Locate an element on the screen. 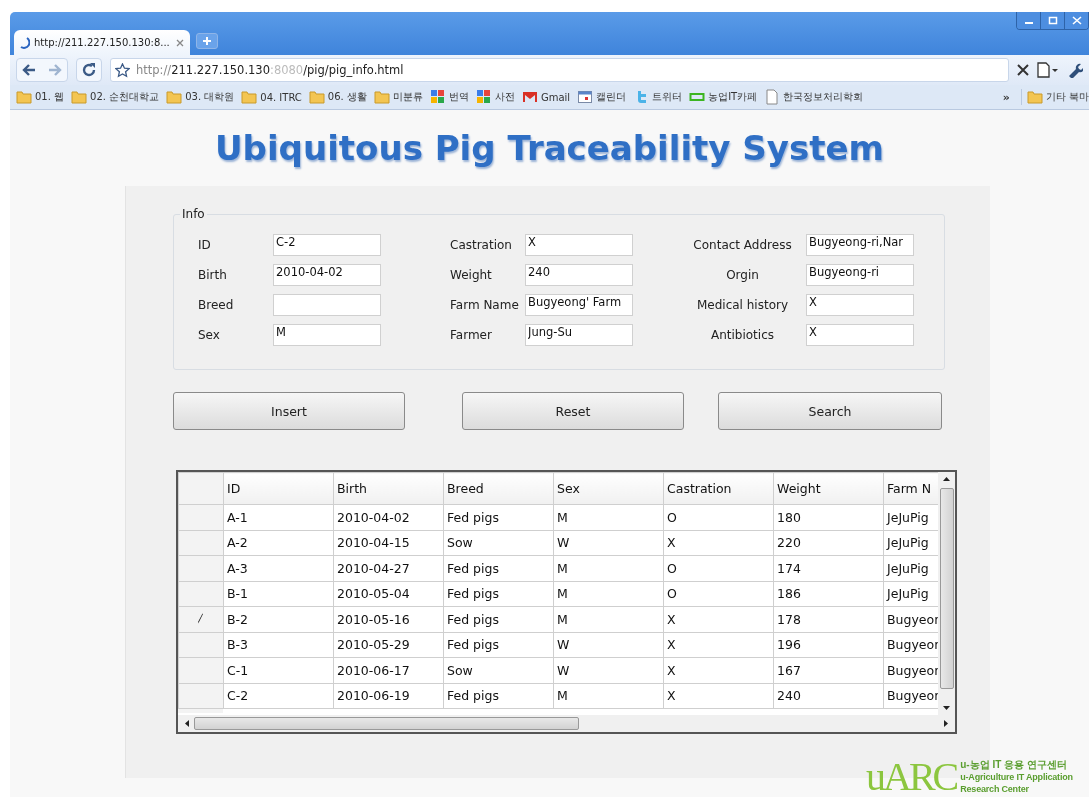 This screenshot has width=1089, height=798. field-label: Farmer is located at coordinates (471, 334).